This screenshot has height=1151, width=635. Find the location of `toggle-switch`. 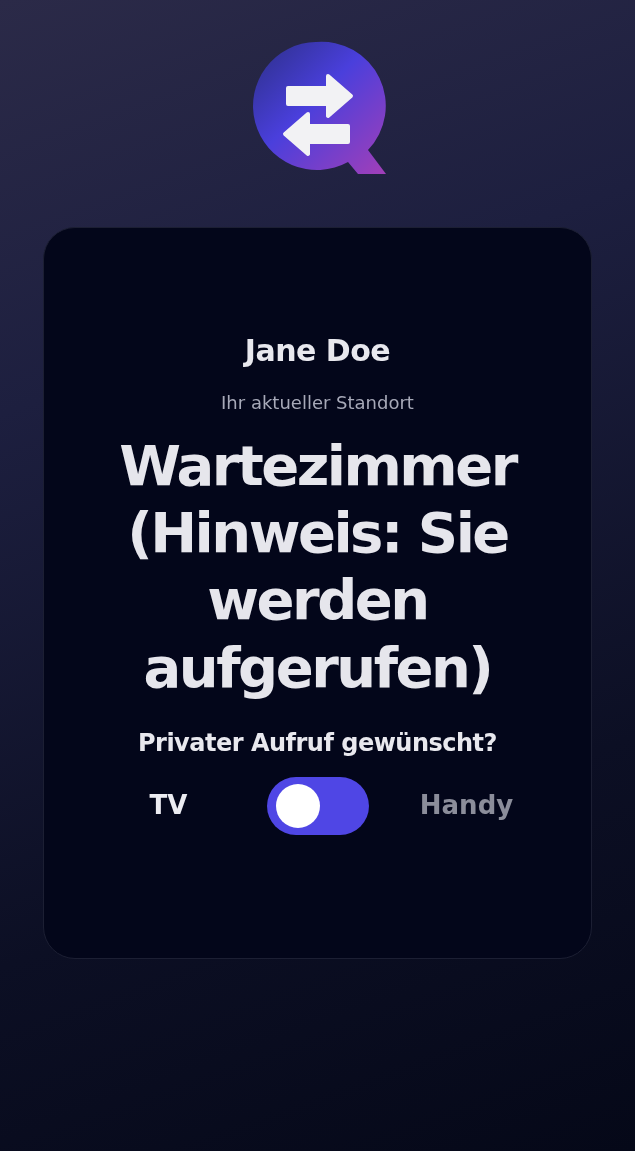

toggle-switch is located at coordinates (317, 805).